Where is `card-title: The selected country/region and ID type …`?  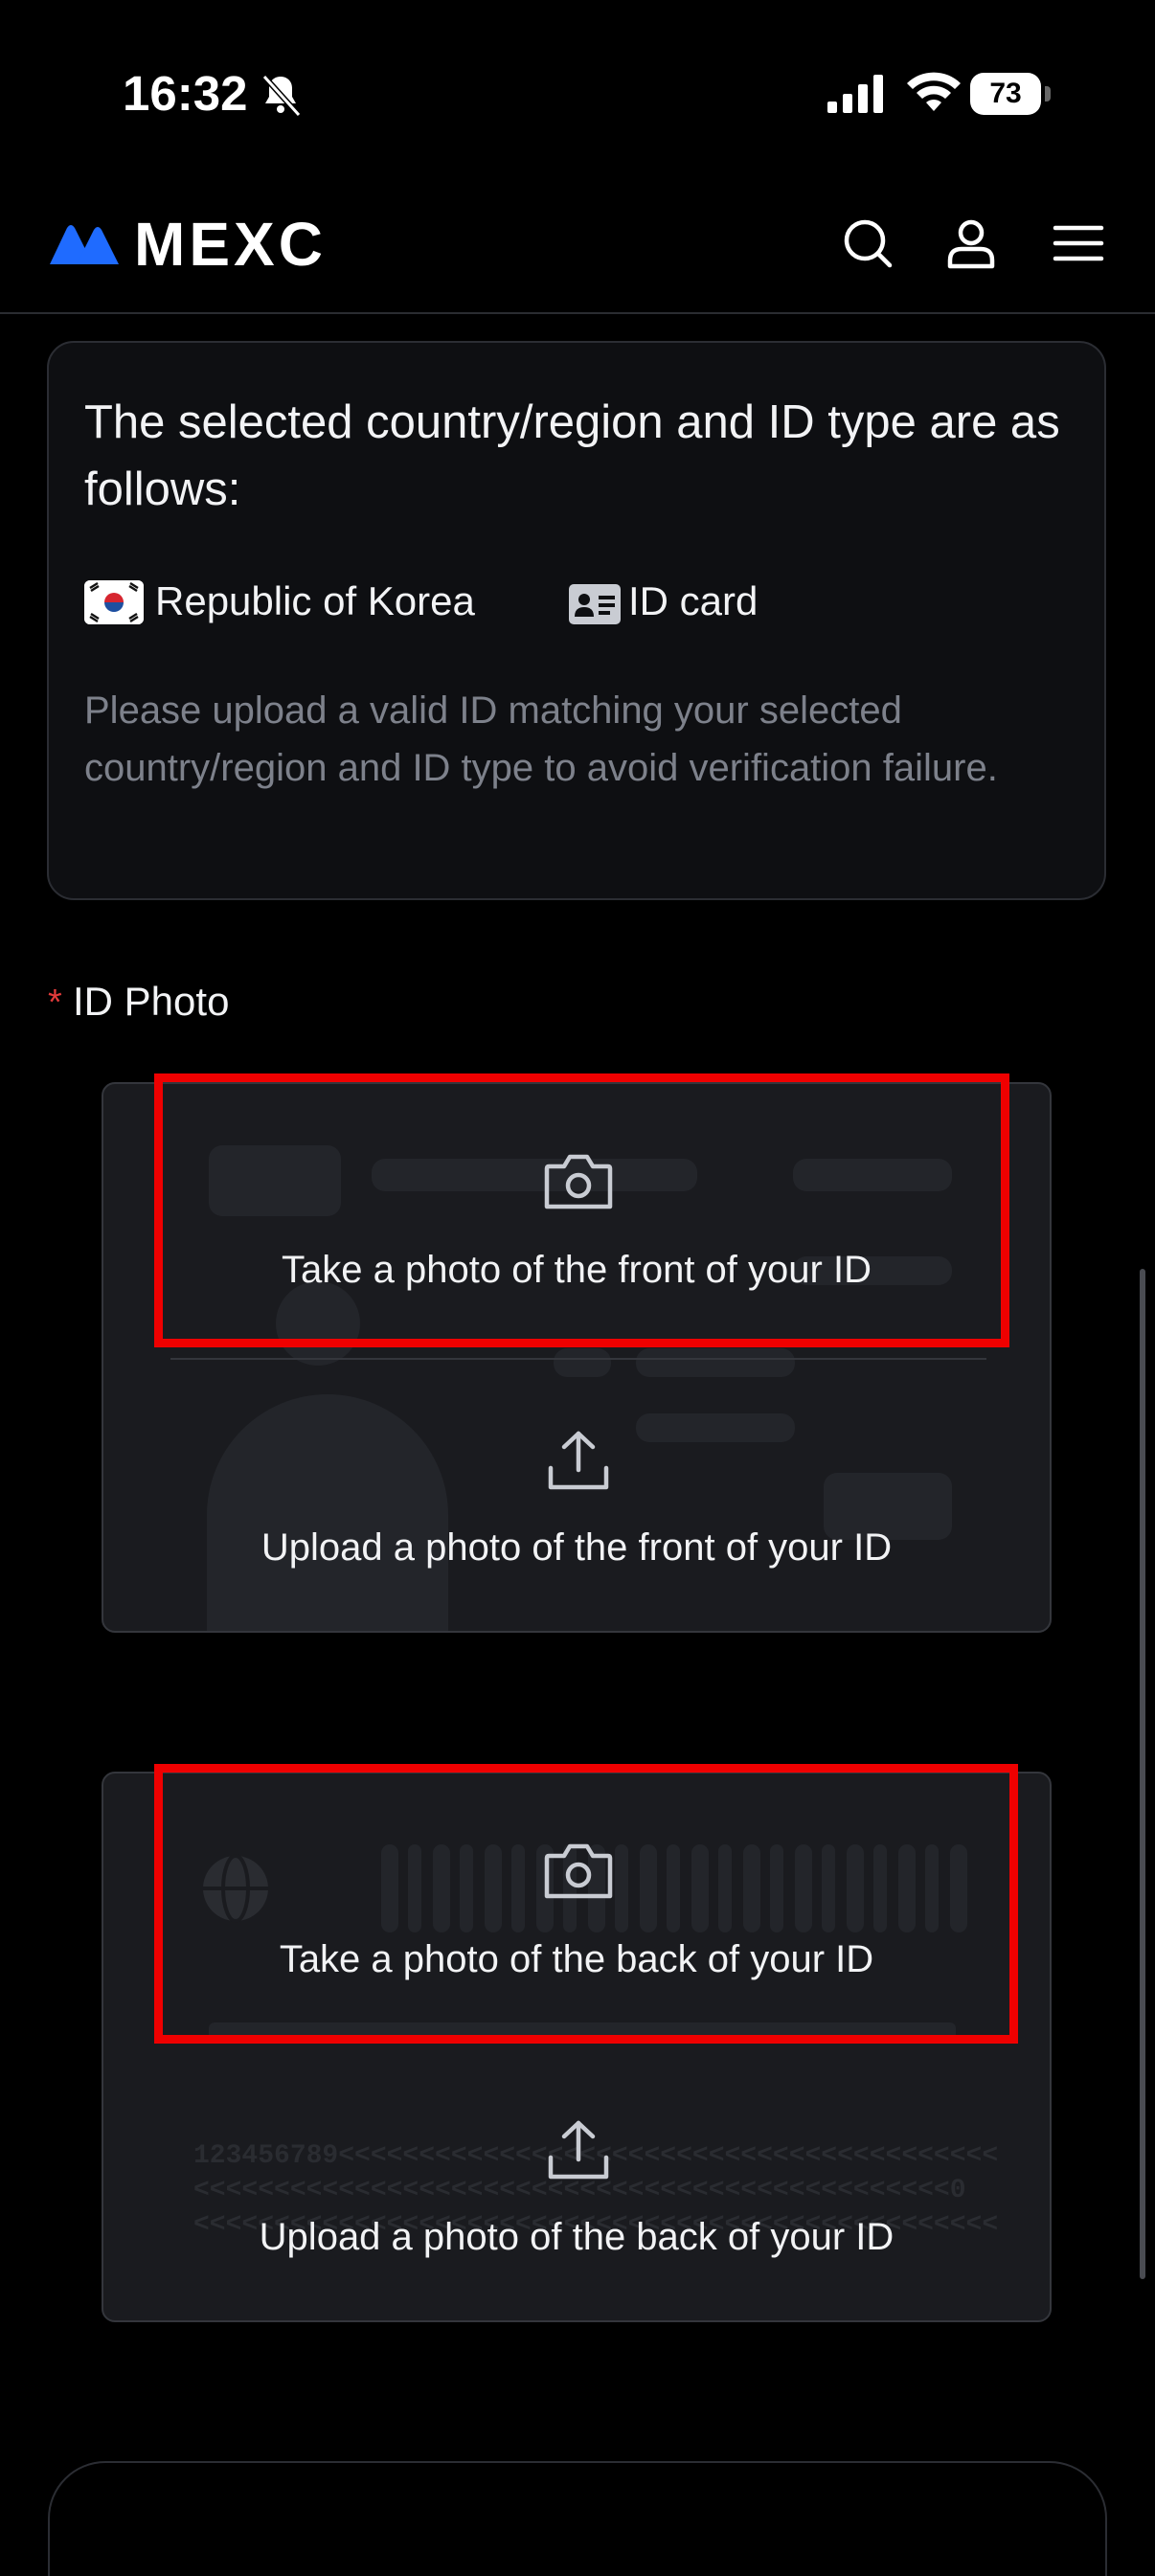 card-title: The selected country/region and ID type … is located at coordinates (572, 455).